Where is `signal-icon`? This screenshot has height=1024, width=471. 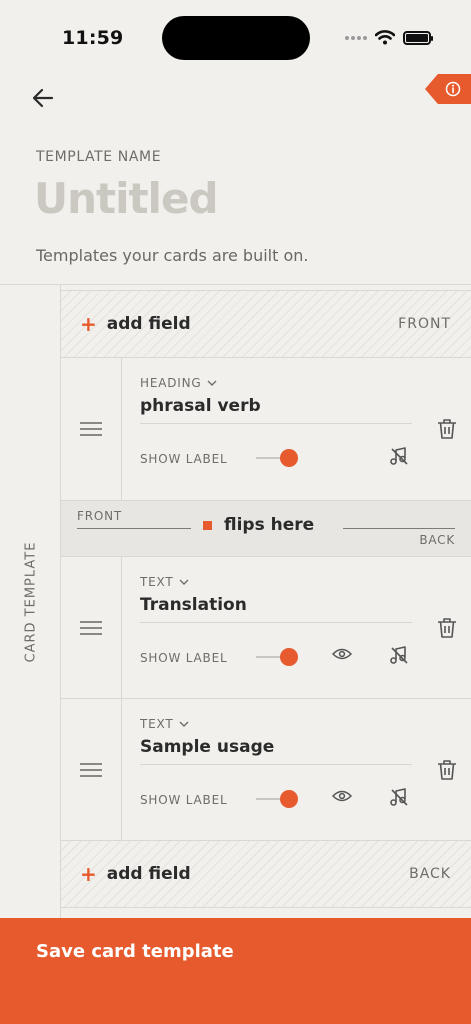 signal-icon is located at coordinates (356, 37).